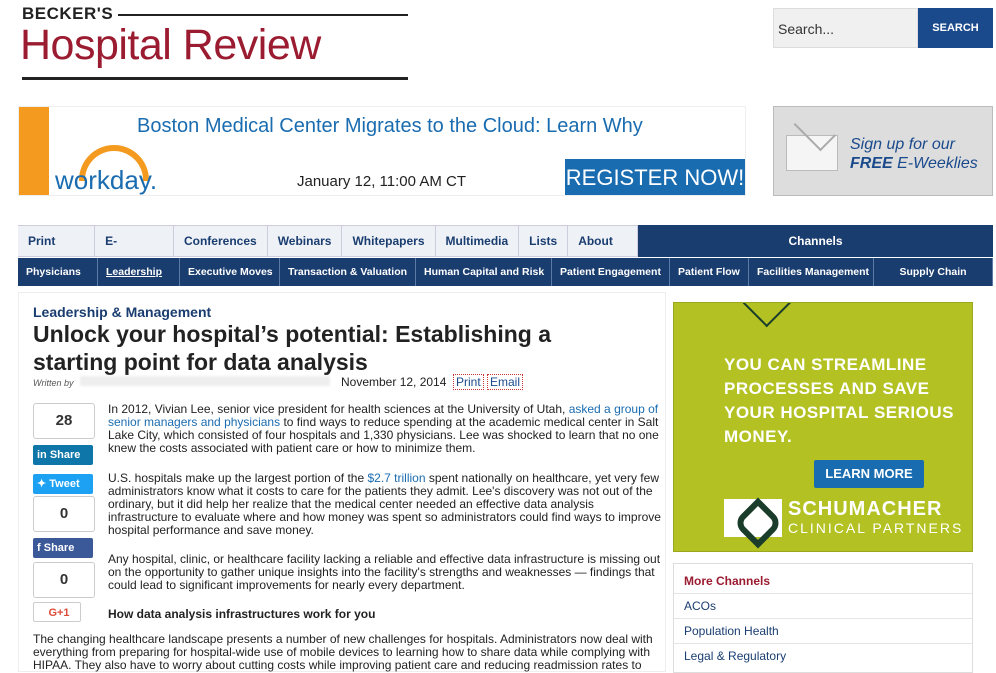  Describe the element at coordinates (655, 177) in the screenshot. I see `register-button: REGISTER NOW!` at that location.